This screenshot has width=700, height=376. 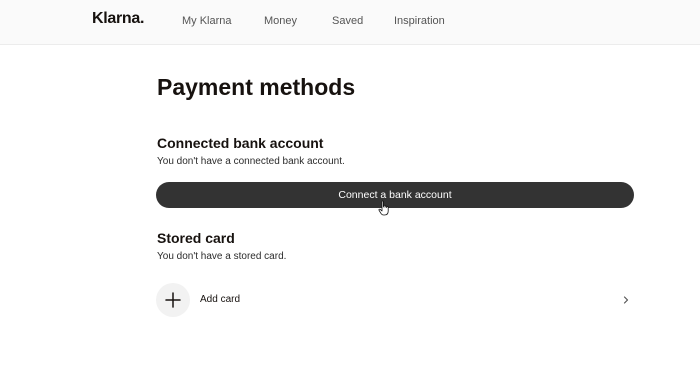 I want to click on nav-inspiration: Inspiration, so click(x=419, y=21).